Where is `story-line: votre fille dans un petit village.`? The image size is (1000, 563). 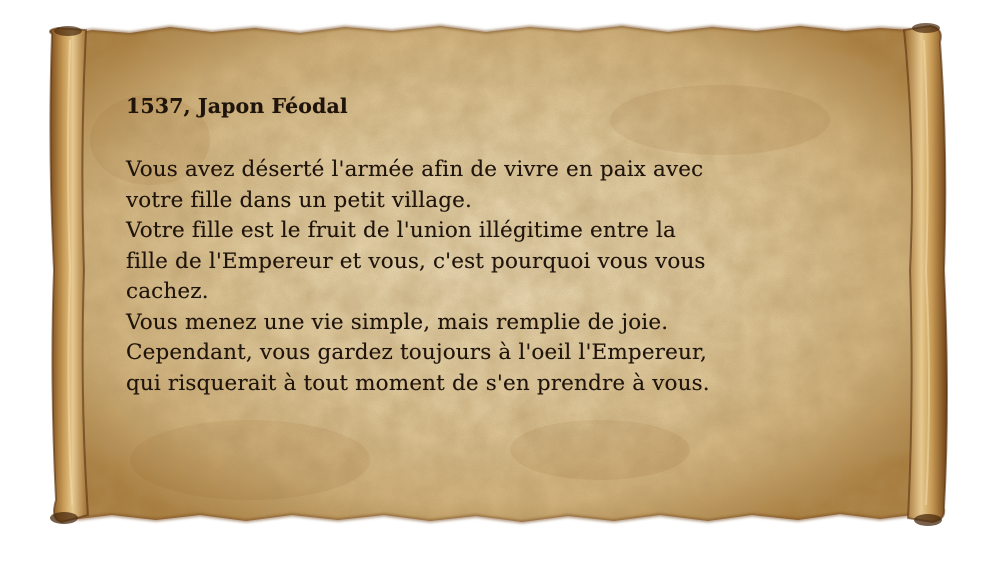
story-line: votre fille dans un petit village. is located at coordinates (299, 200).